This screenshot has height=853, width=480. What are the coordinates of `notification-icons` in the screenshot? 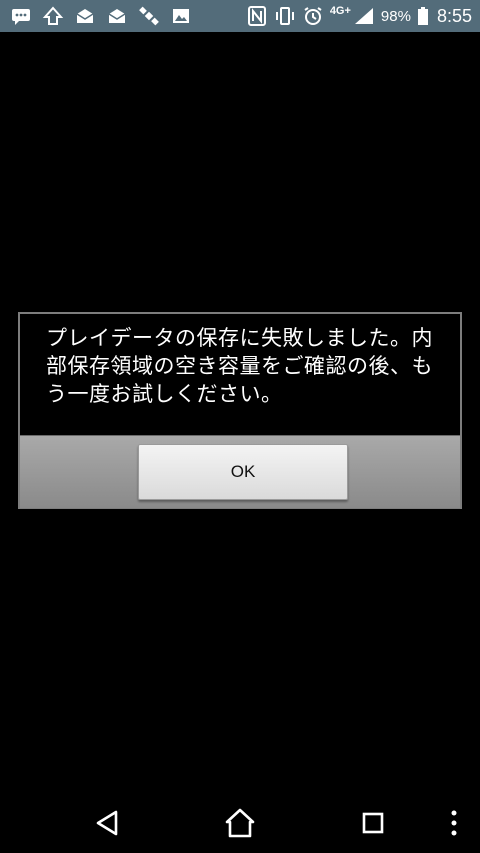 It's located at (96, 16).